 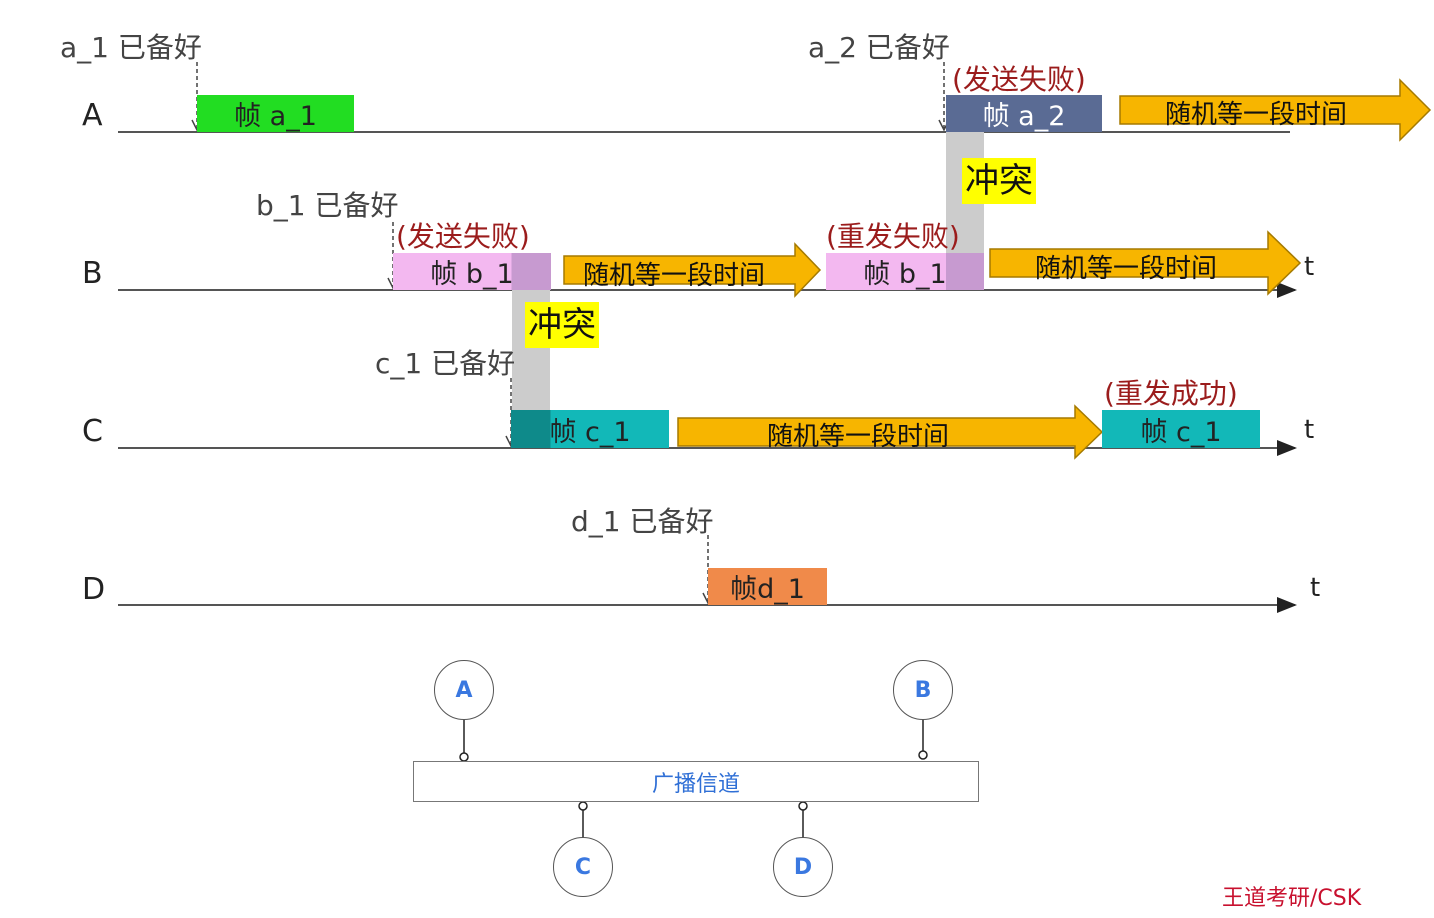 I want to click on frame-b1-retry: 帧 b_1, so click(x=905, y=271).